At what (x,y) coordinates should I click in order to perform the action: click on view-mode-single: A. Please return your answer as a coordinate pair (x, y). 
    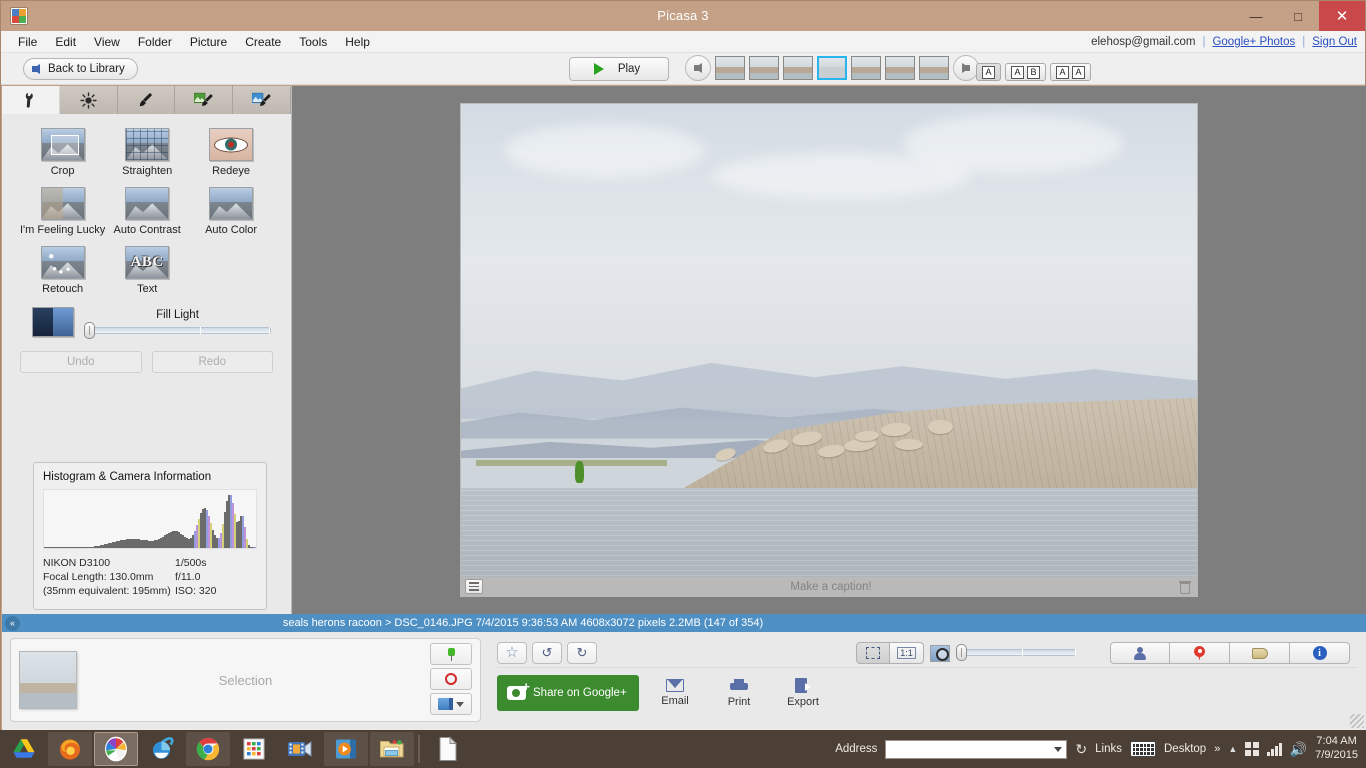
    Looking at the image, I should click on (988, 72).